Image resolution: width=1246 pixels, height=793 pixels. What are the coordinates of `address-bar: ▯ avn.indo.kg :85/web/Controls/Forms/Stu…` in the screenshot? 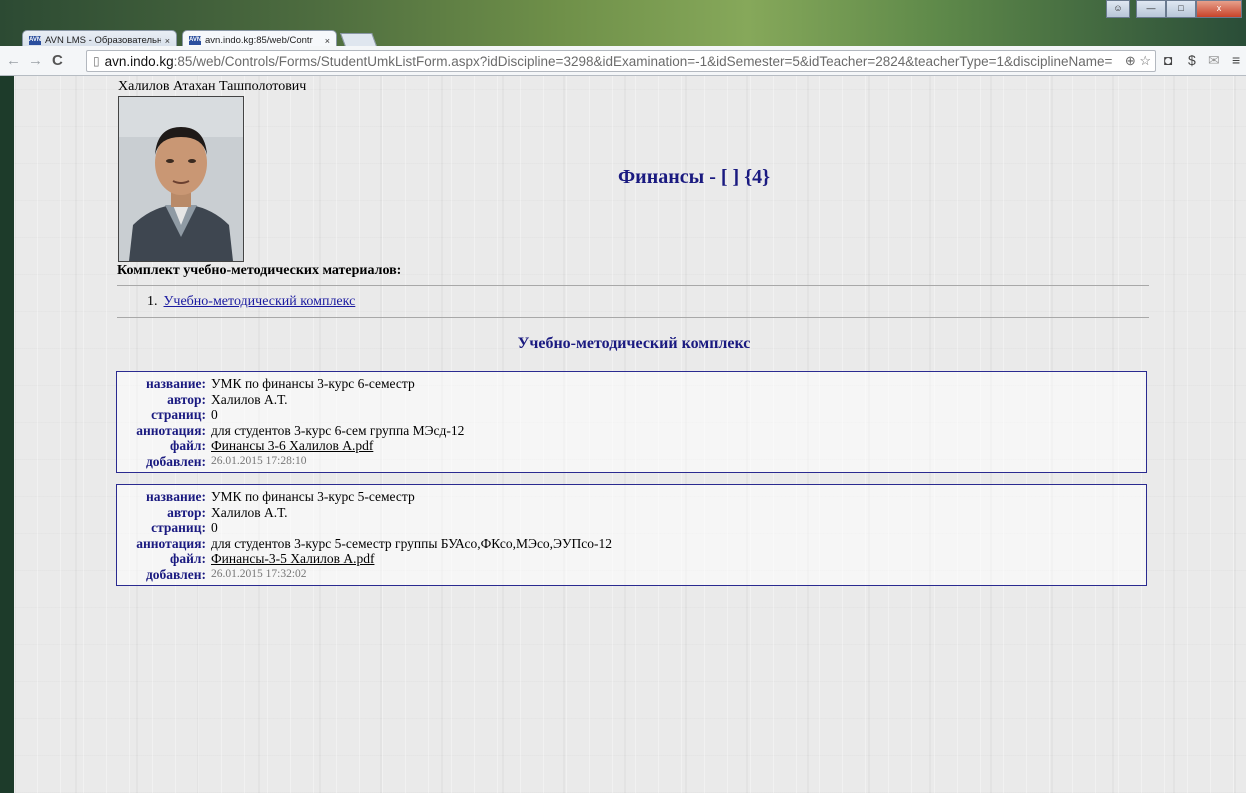 It's located at (621, 61).